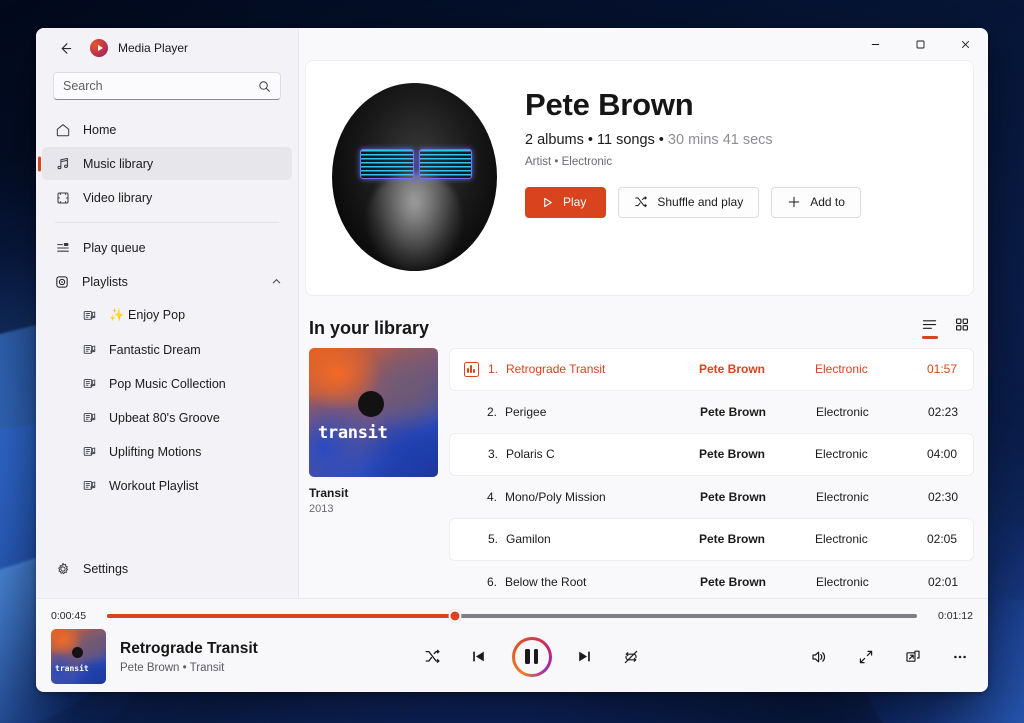 Image resolution: width=1024 pixels, height=723 pixels. I want to click on album-art: transit, so click(373, 412).